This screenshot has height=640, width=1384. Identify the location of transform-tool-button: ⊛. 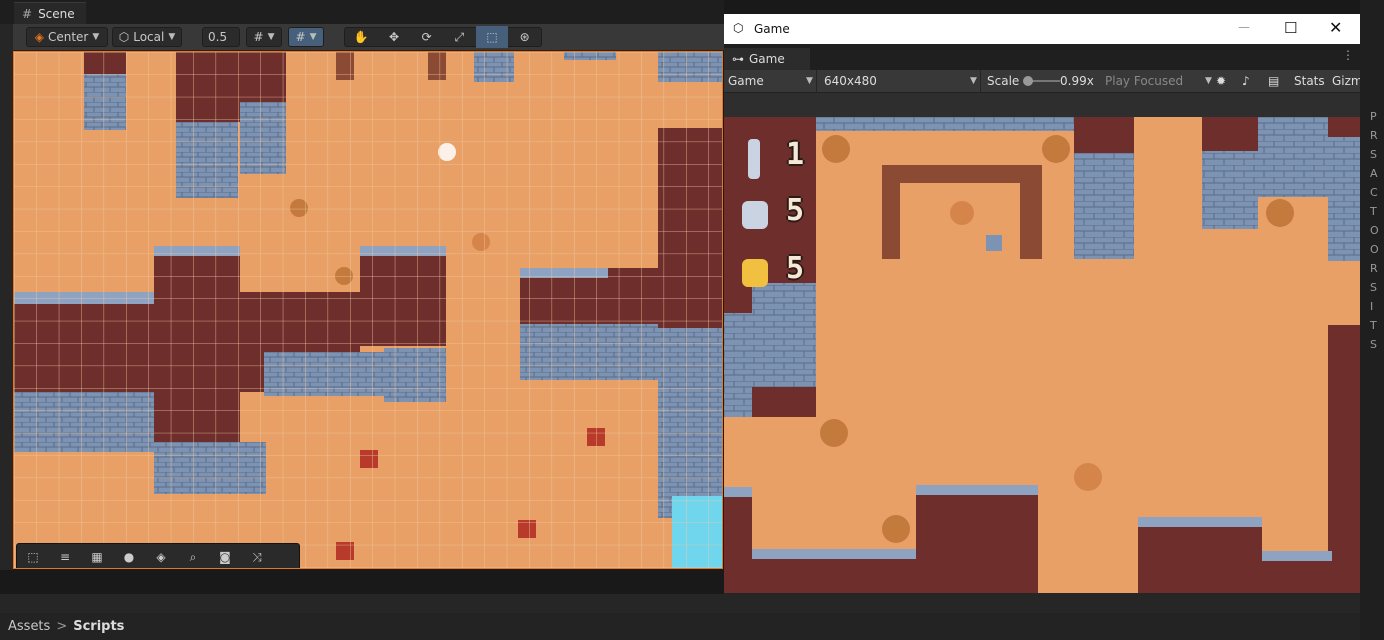
(524, 37).